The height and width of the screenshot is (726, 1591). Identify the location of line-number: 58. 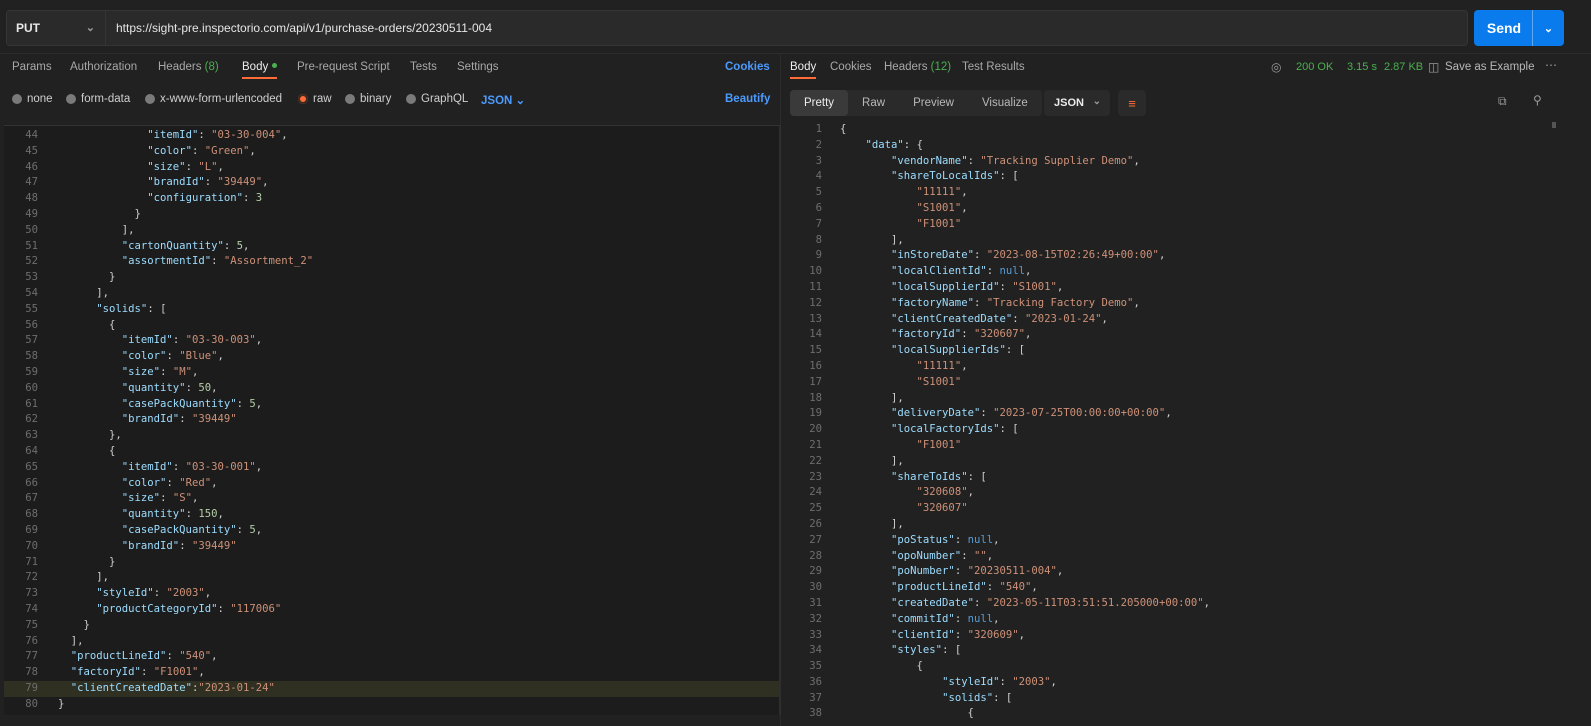
(31, 356).